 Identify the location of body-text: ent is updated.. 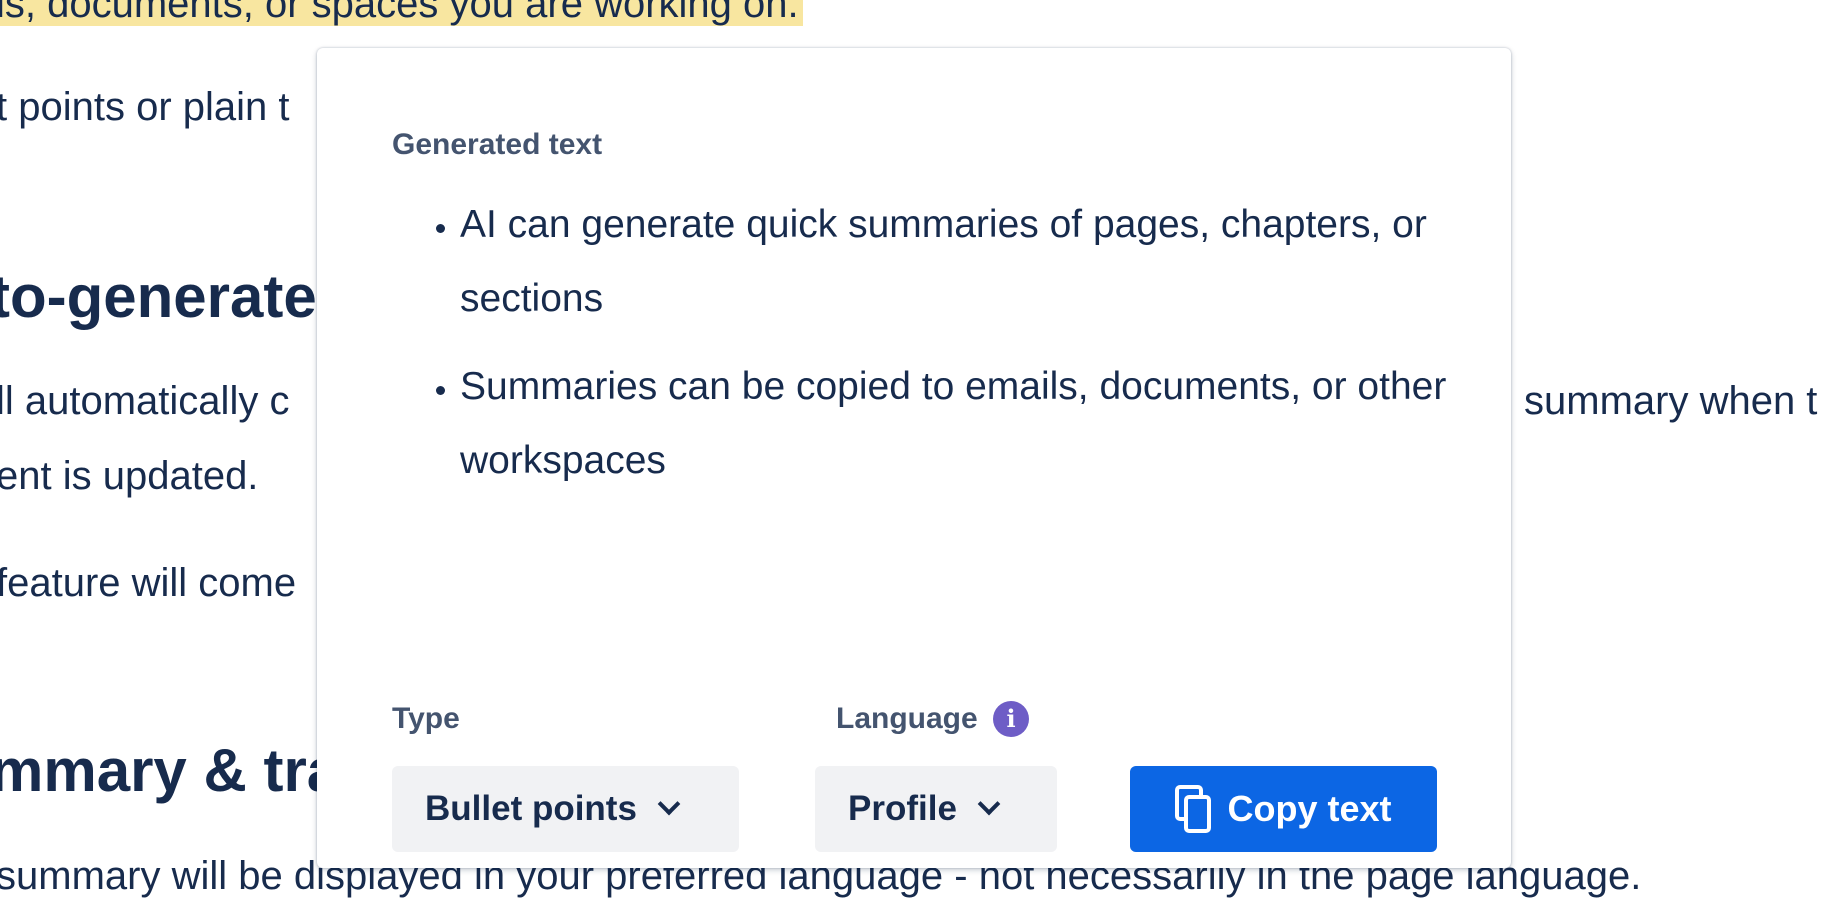
(129, 476).